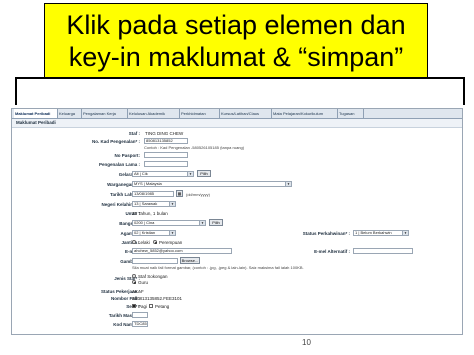 This screenshot has width=474, height=355. Describe the element at coordinates (138, 291) in the screenshot. I see `status-pekerjaan-value: AKAF` at that location.